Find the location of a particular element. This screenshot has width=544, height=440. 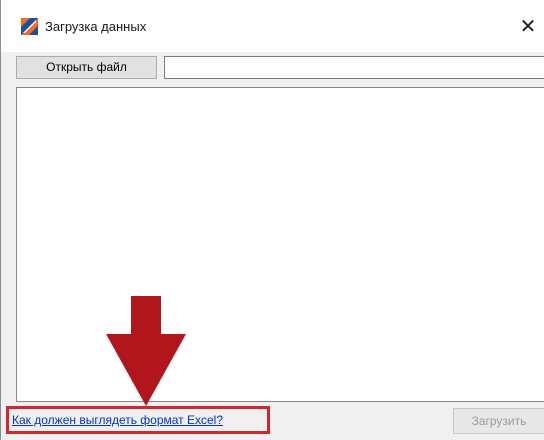

open-file-button: Открыть файл is located at coordinates (86, 67).